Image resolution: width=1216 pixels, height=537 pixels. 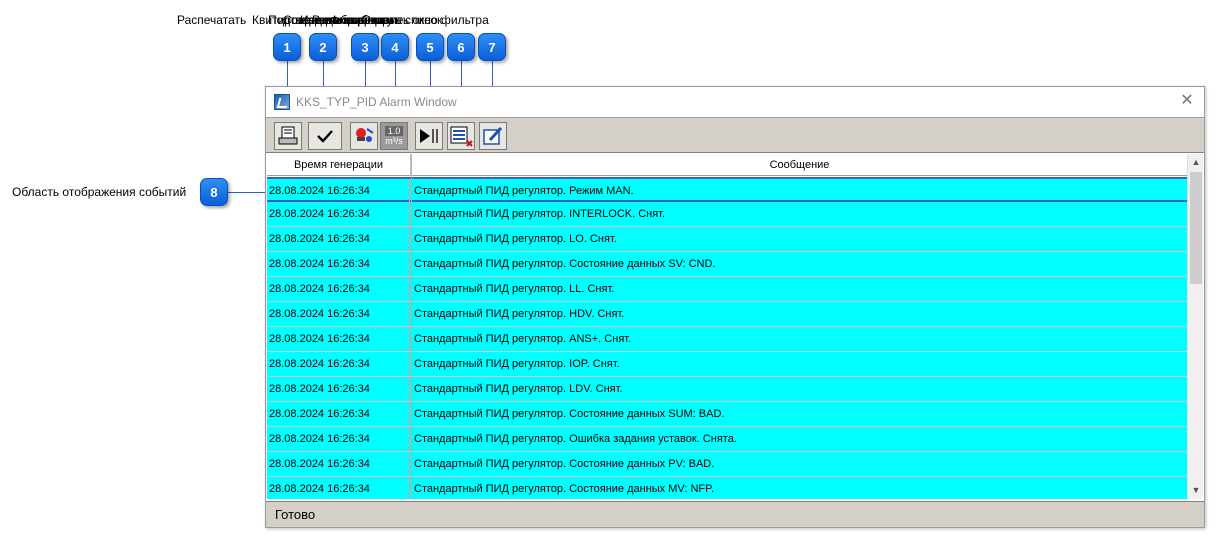 I want to click on column-header-time: ⌄ Время генерации, so click(x=339, y=165).